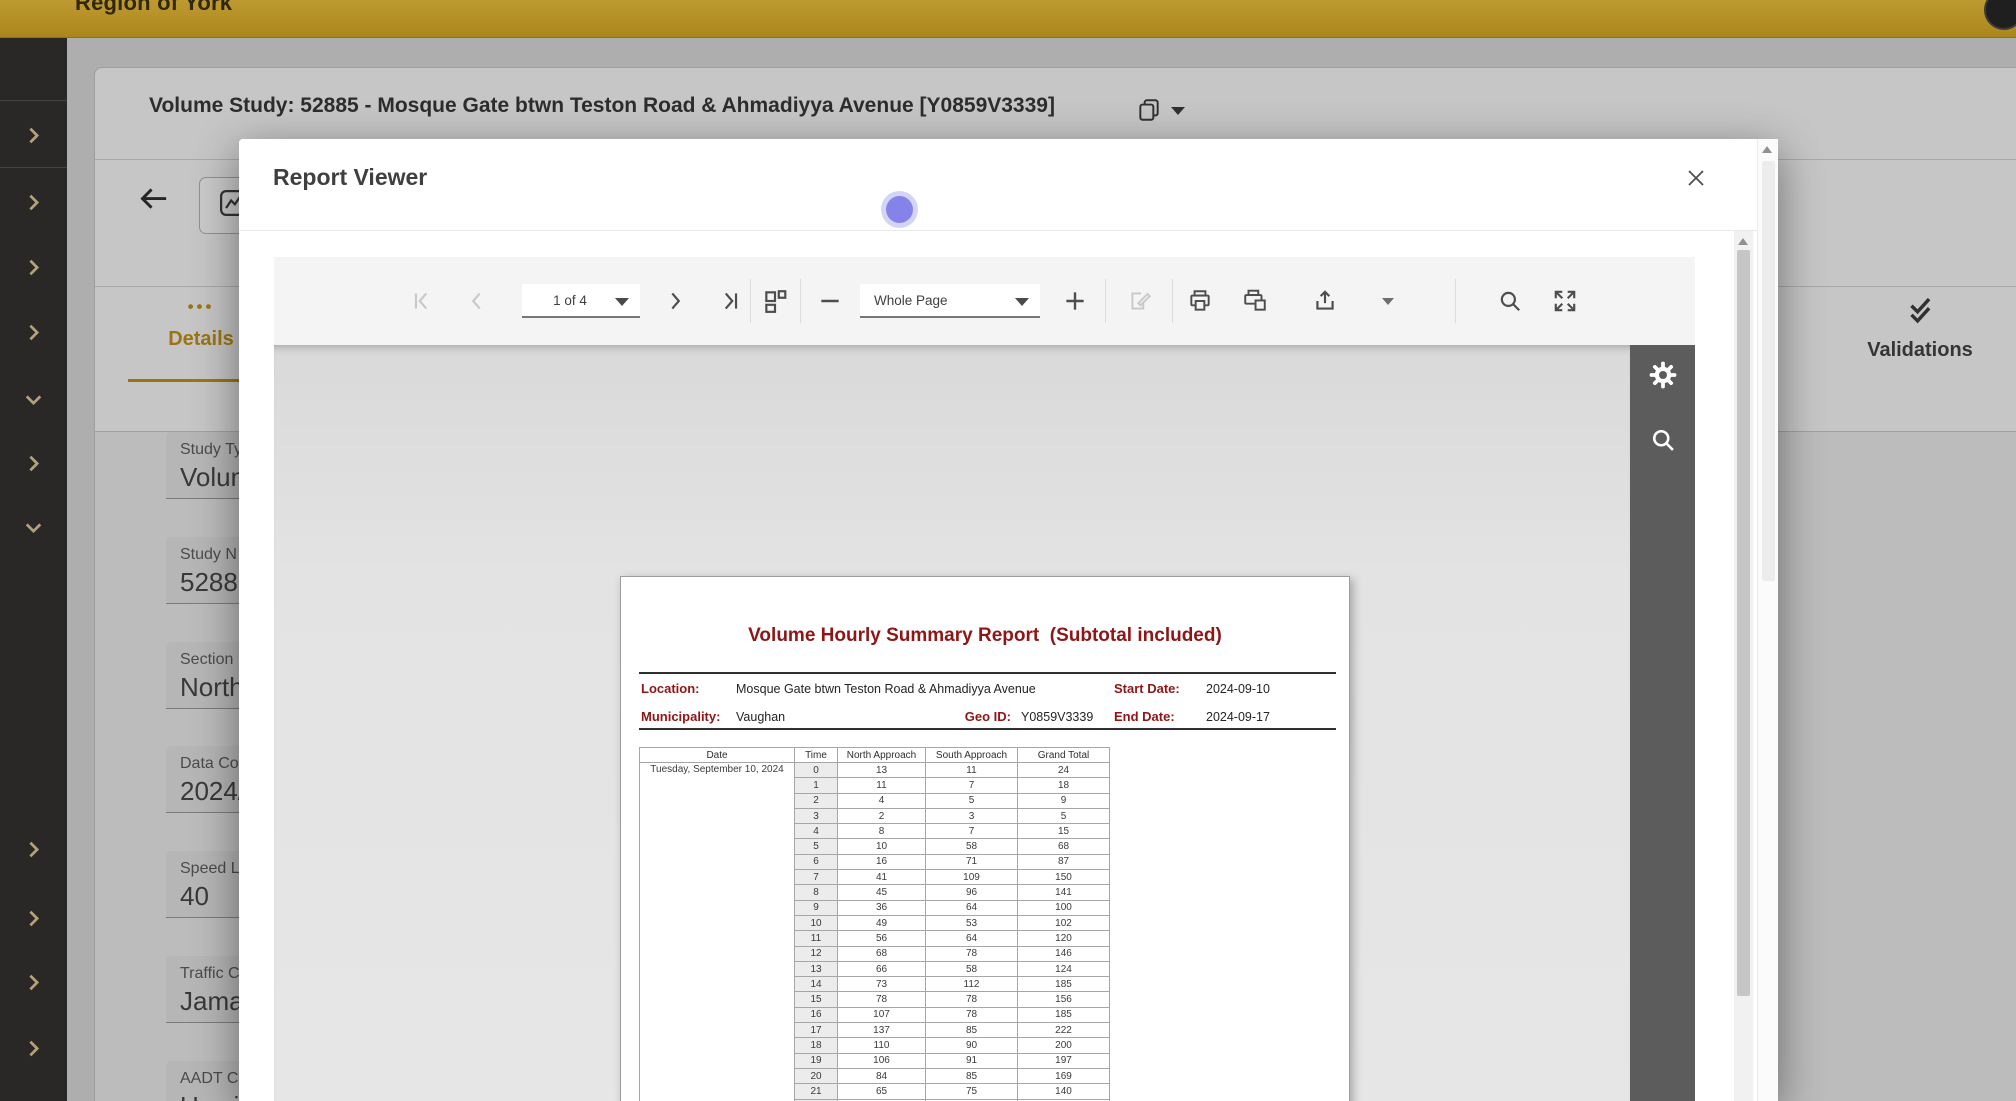 The width and height of the screenshot is (2016, 1101). What do you see at coordinates (881, 953) in the screenshot?
I see `value-cell: 68` at bounding box center [881, 953].